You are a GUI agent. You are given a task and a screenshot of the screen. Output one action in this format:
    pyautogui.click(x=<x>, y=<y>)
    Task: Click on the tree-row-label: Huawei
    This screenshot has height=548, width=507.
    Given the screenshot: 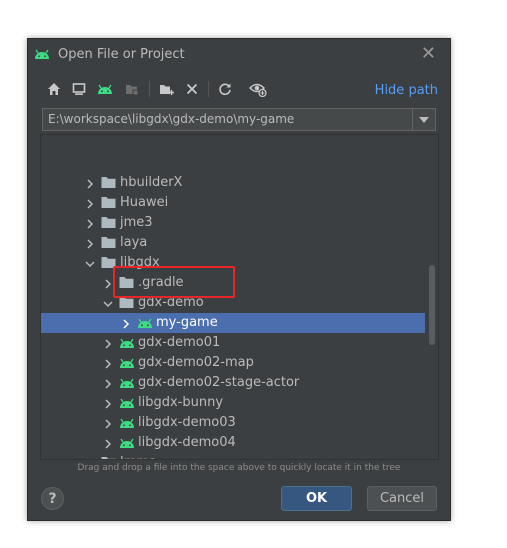 What is the action you would take?
    pyautogui.click(x=144, y=202)
    